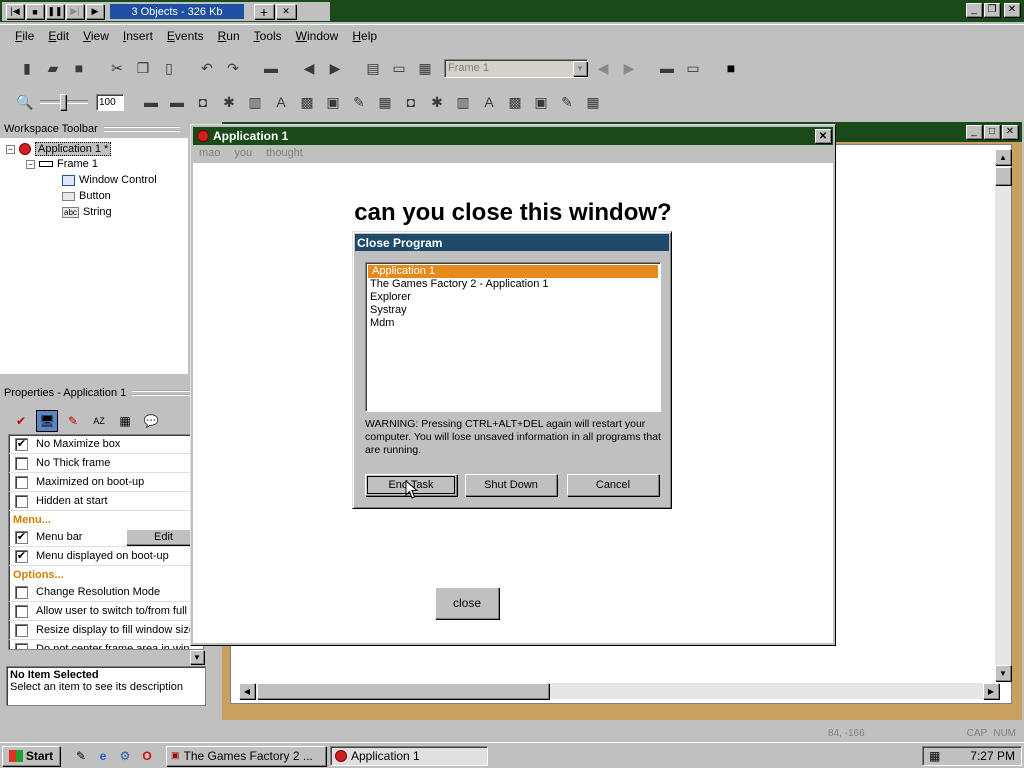 Image resolution: width=1024 pixels, height=768 pixels. I want to click on undo-icon: ↶, so click(207, 68).